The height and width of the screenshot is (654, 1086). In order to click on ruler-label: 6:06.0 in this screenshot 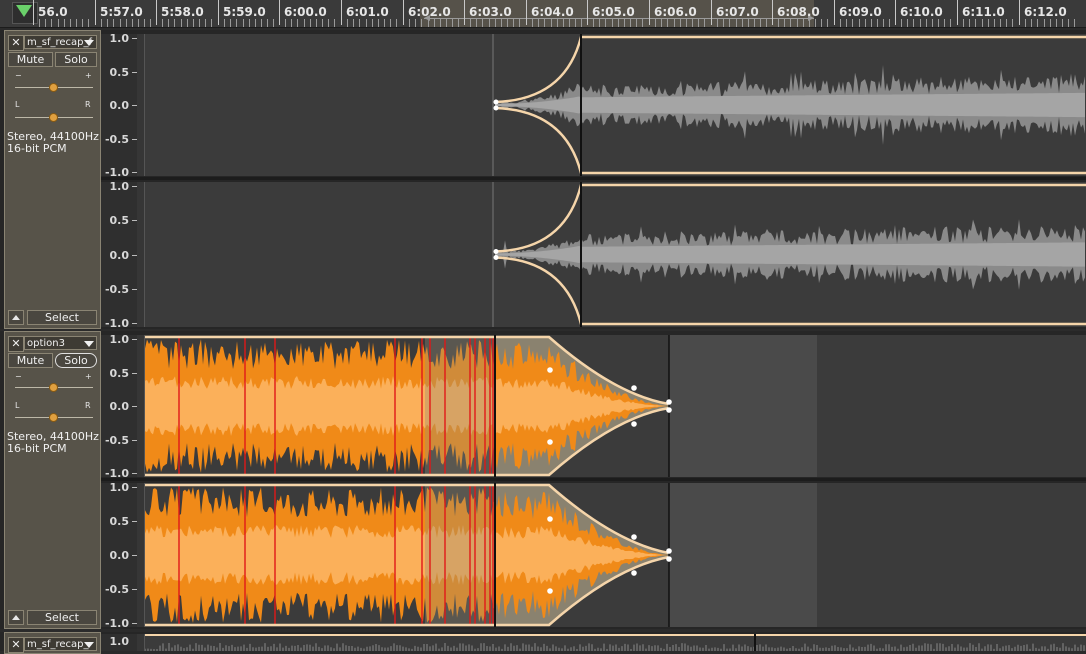, I will do `click(675, 12)`.